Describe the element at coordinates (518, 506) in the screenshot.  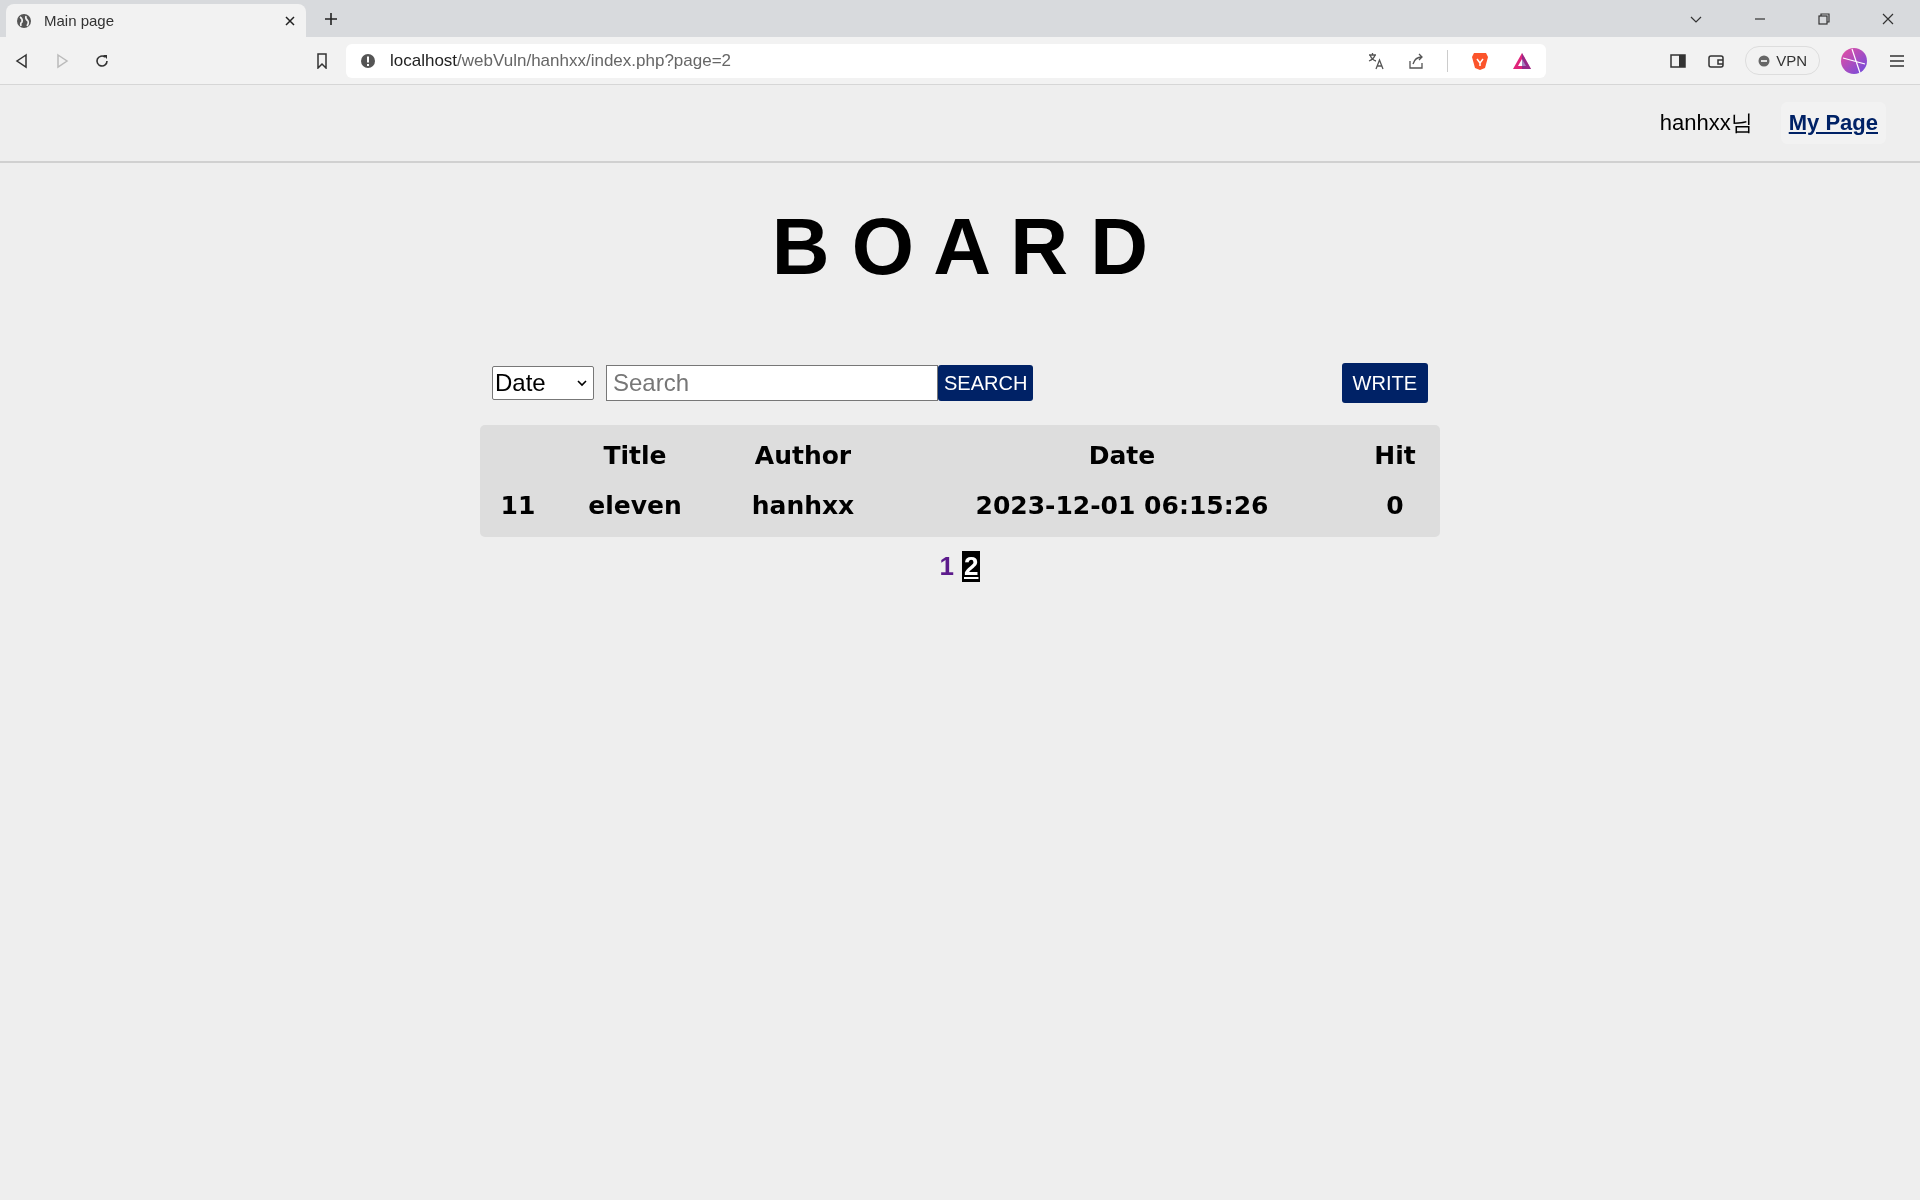
I see `table-cell-text: 11` at that location.